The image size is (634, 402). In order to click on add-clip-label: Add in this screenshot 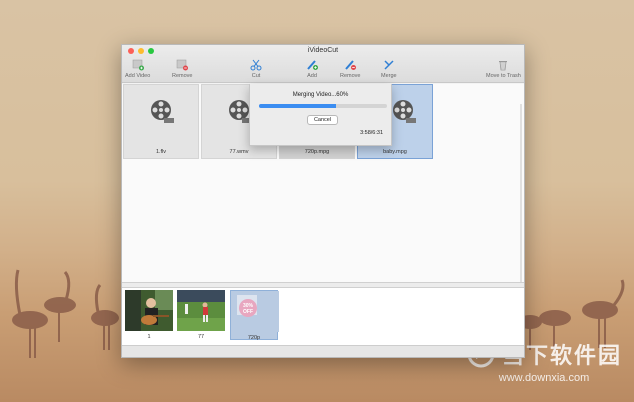, I will do `click(312, 76)`.